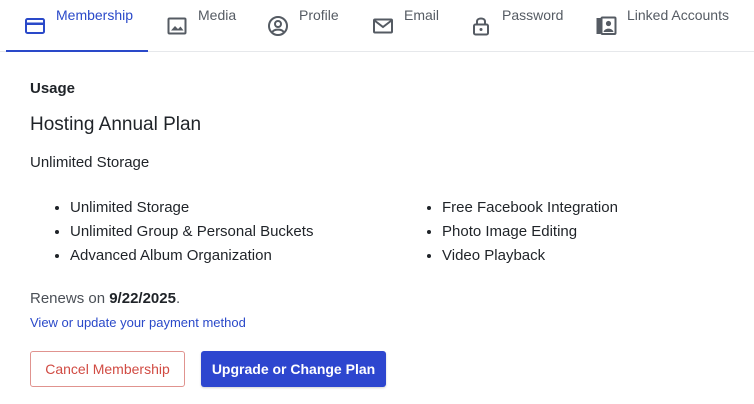 This screenshot has width=754, height=404. Describe the element at coordinates (383, 26) in the screenshot. I see `envelope-icon` at that location.